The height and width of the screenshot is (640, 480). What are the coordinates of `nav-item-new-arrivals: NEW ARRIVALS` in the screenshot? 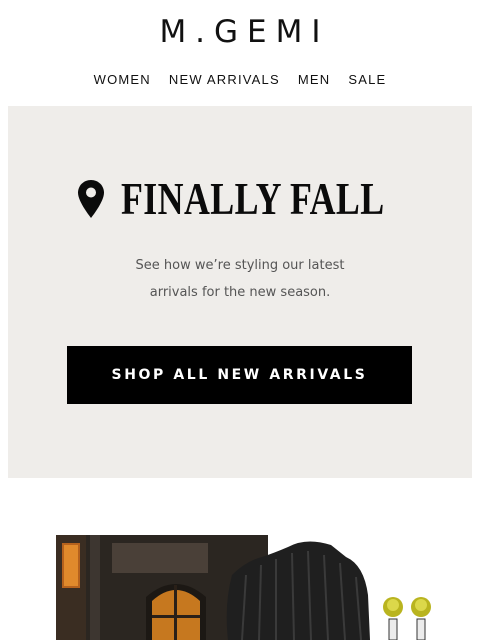 It's located at (224, 79).